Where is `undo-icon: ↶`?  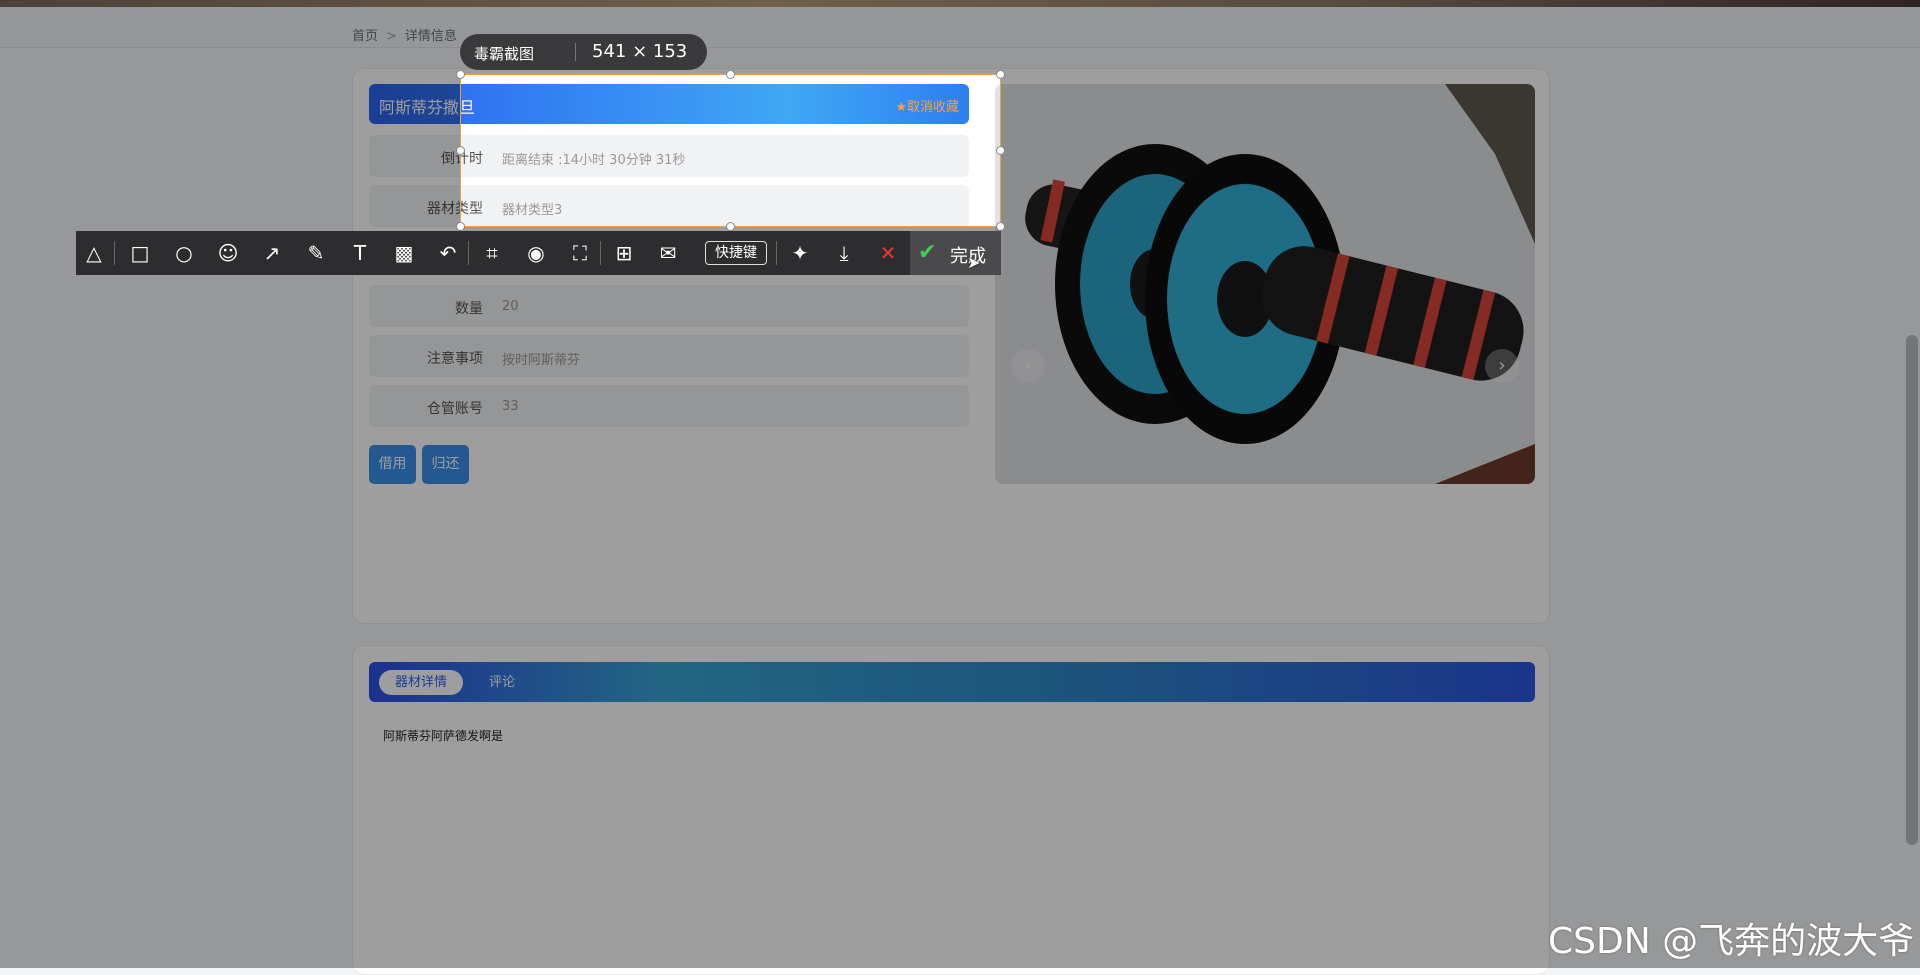 undo-icon: ↶ is located at coordinates (448, 253).